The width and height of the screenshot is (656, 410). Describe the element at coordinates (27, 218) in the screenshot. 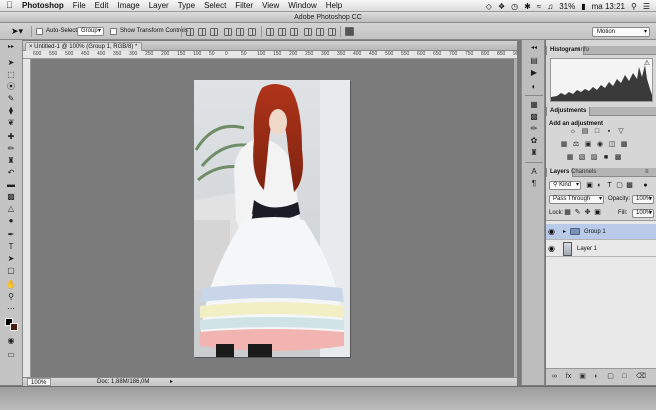

I see `ruler-vertical` at that location.